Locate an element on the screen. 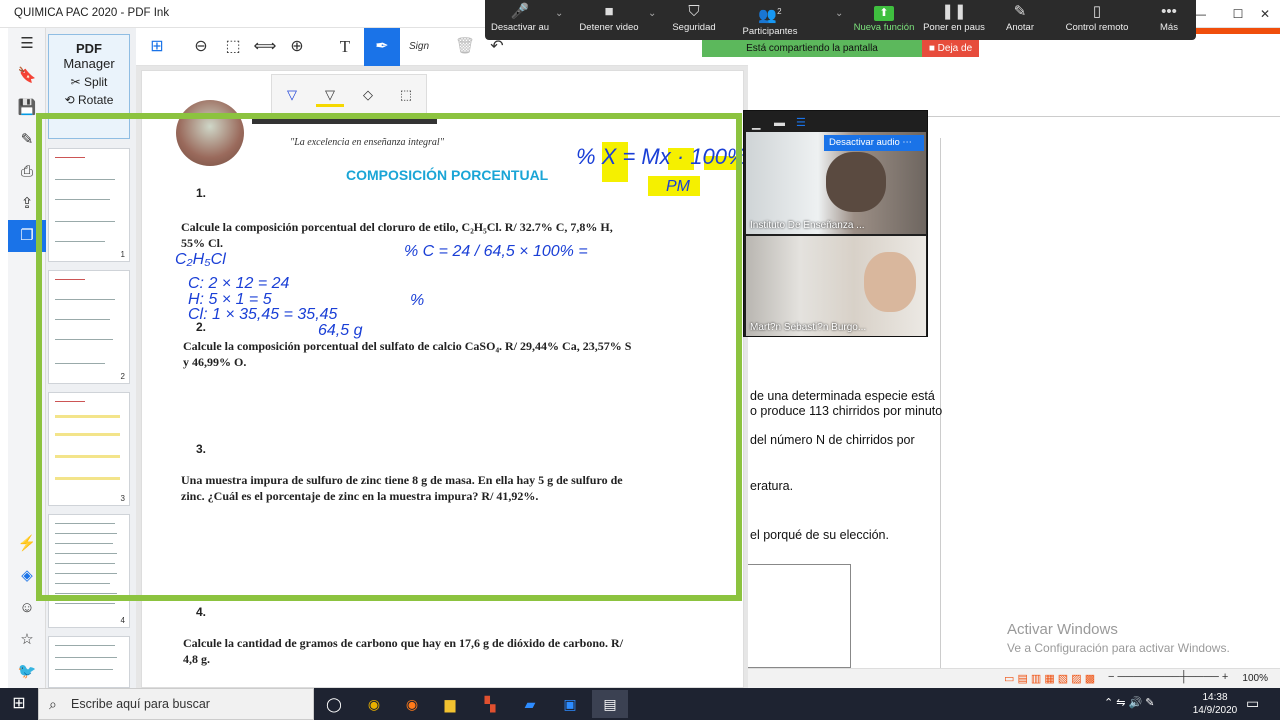 This screenshot has width=1280, height=720. sharing-indicator: Está compartiendo la pantalla is located at coordinates (812, 48).